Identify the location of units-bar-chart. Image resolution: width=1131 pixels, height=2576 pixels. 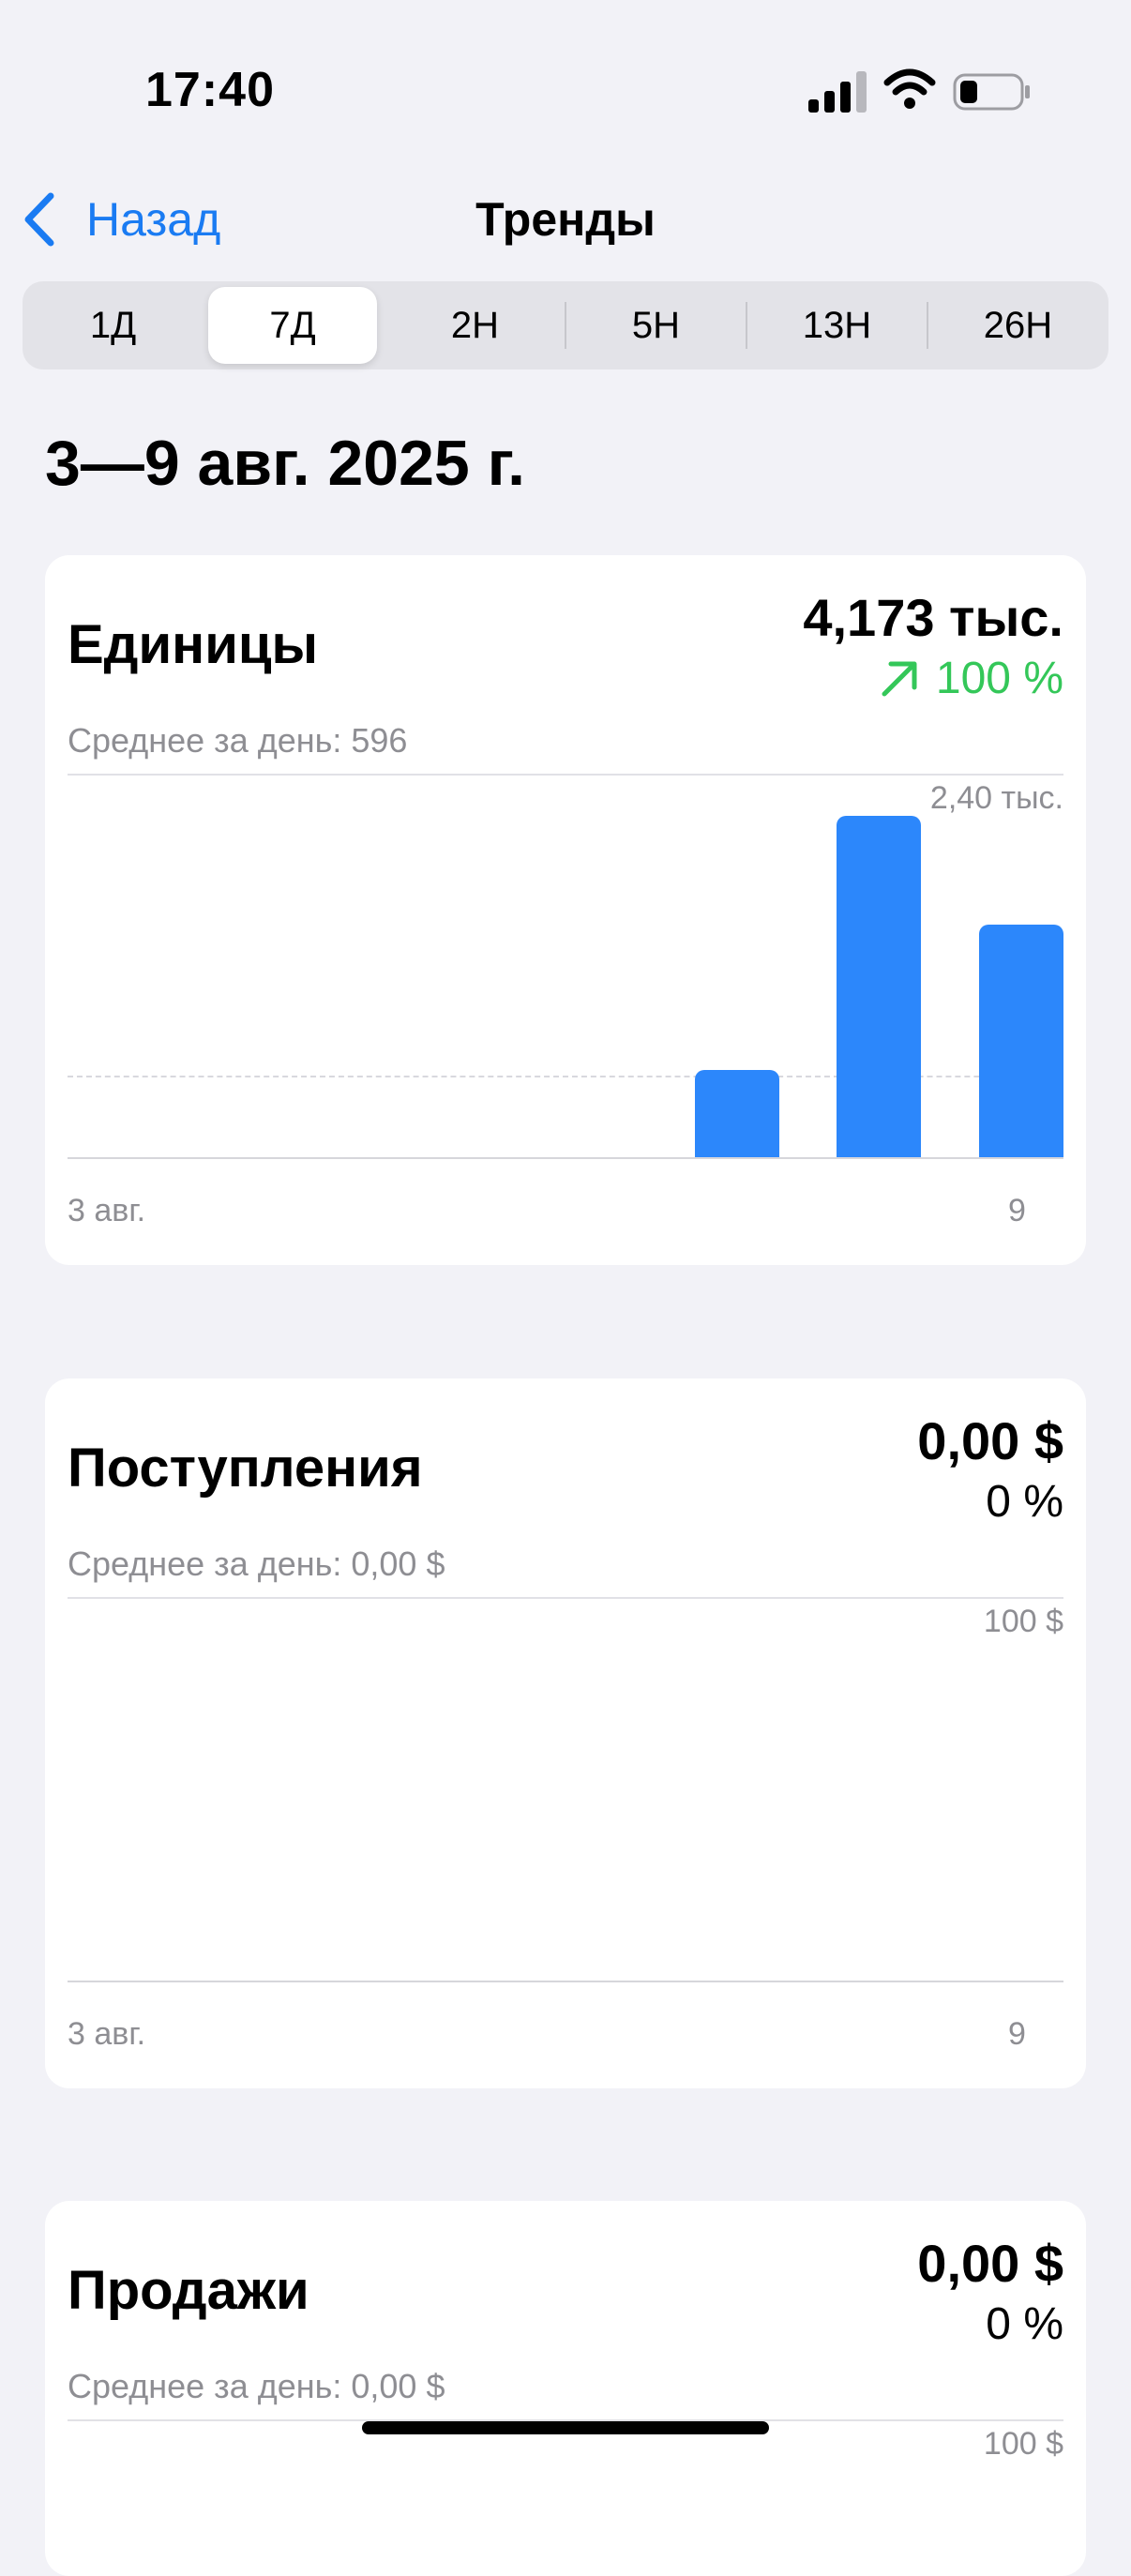
(565, 965).